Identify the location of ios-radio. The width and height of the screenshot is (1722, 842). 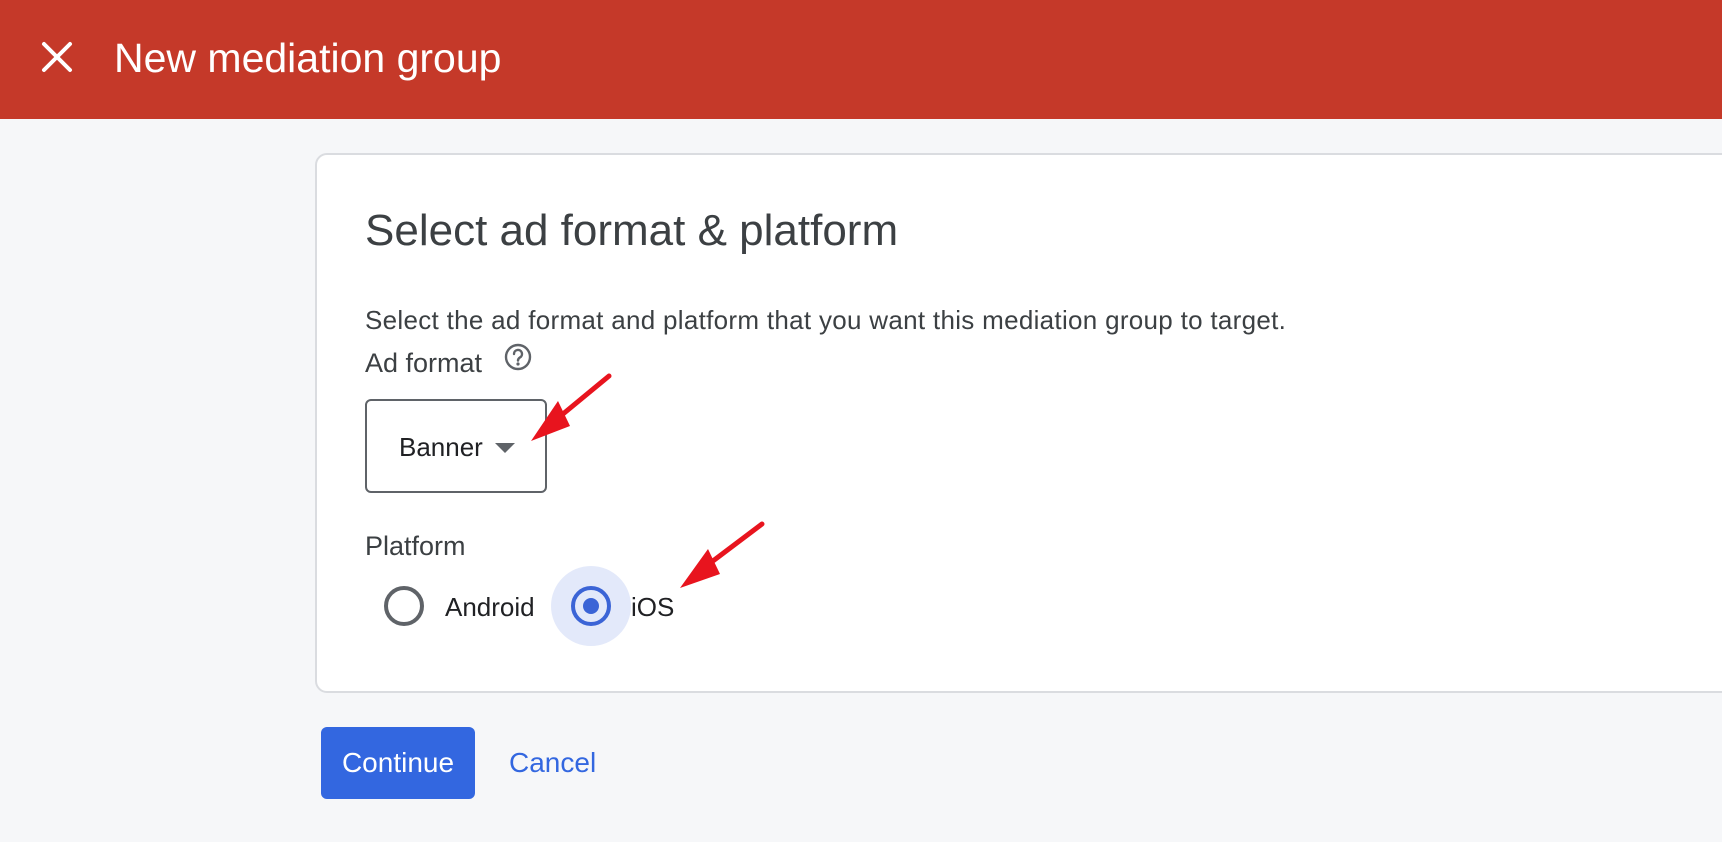
(591, 606).